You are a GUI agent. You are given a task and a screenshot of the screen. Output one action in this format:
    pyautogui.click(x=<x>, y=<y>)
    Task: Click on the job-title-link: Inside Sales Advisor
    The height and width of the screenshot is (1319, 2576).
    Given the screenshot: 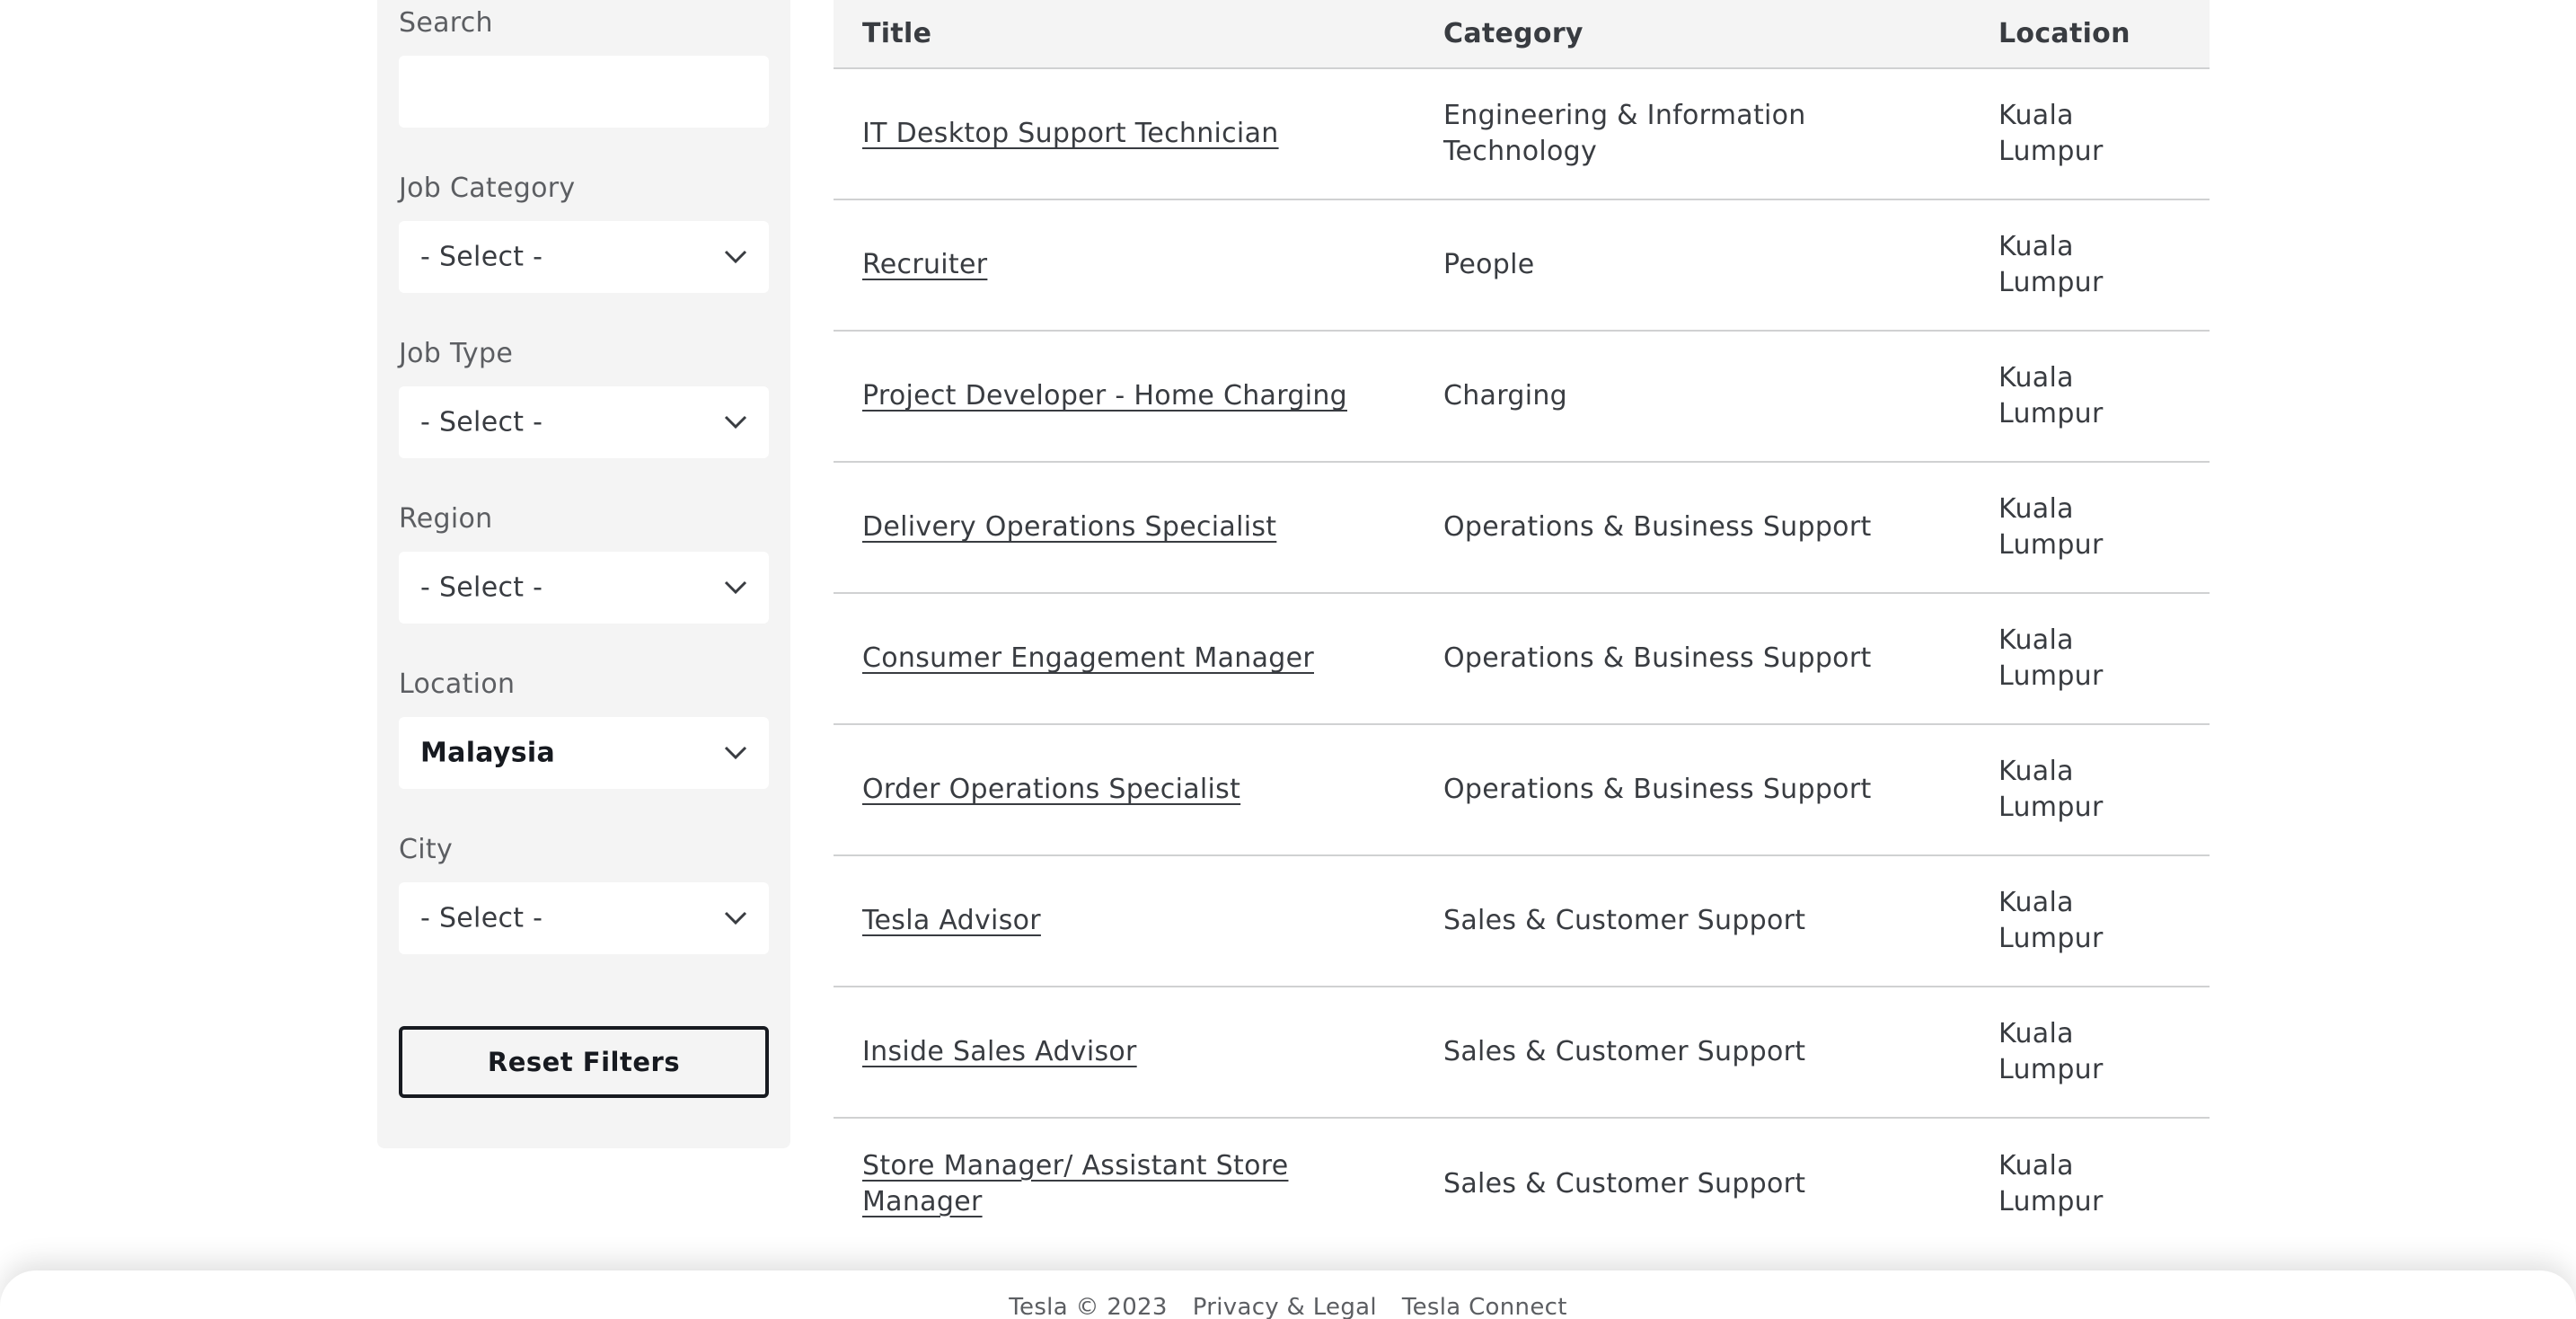 What is the action you would take?
    pyautogui.click(x=999, y=1051)
    